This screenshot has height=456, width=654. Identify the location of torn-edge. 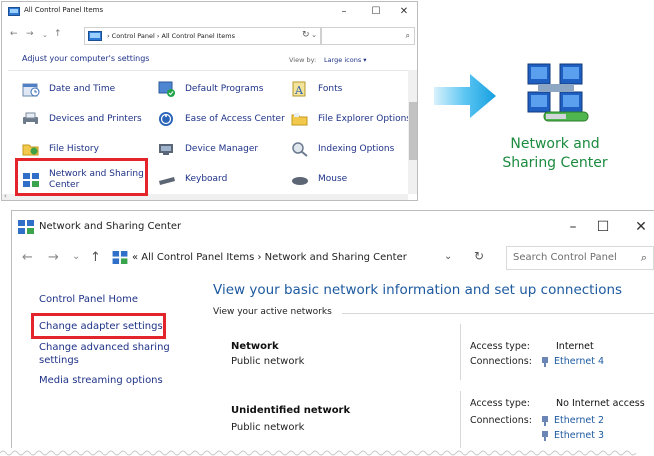
(318, 453).